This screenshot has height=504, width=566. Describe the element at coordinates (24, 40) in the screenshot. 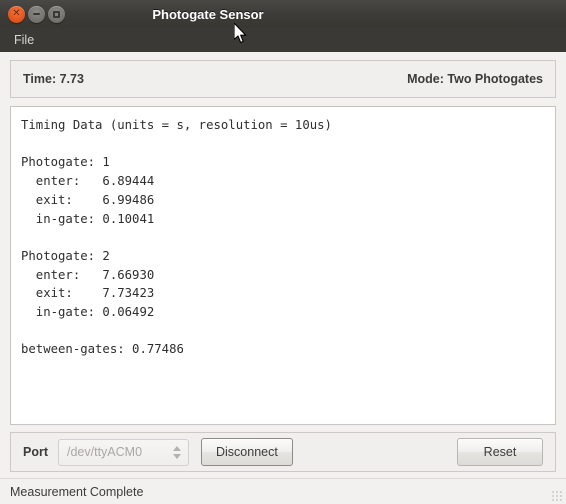

I see `menu-item-file: File` at that location.